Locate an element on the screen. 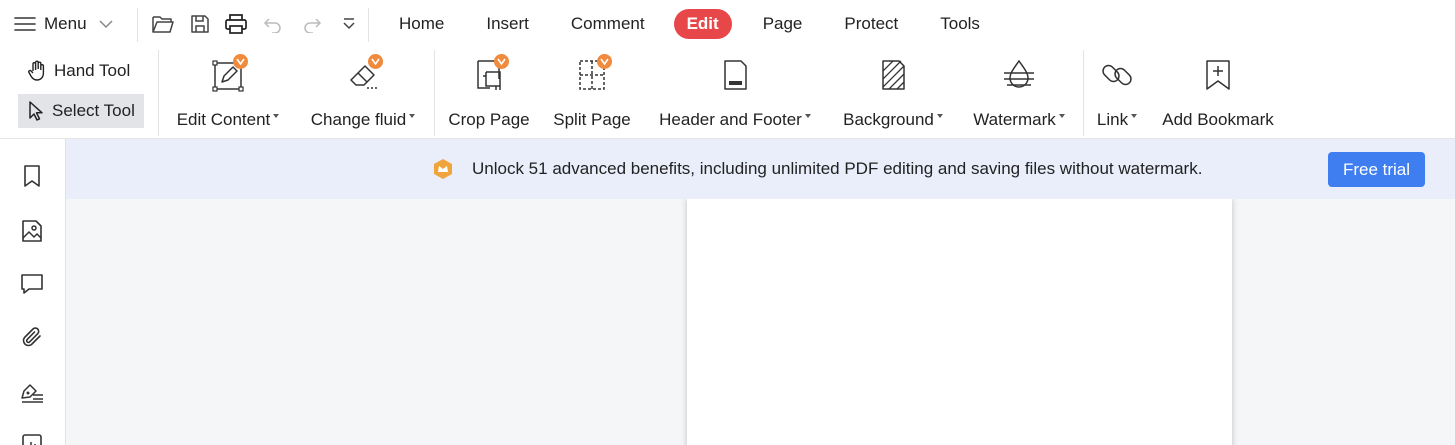 The height and width of the screenshot is (445, 1455). crop-page-button: Crop Page is located at coordinates (489, 92).